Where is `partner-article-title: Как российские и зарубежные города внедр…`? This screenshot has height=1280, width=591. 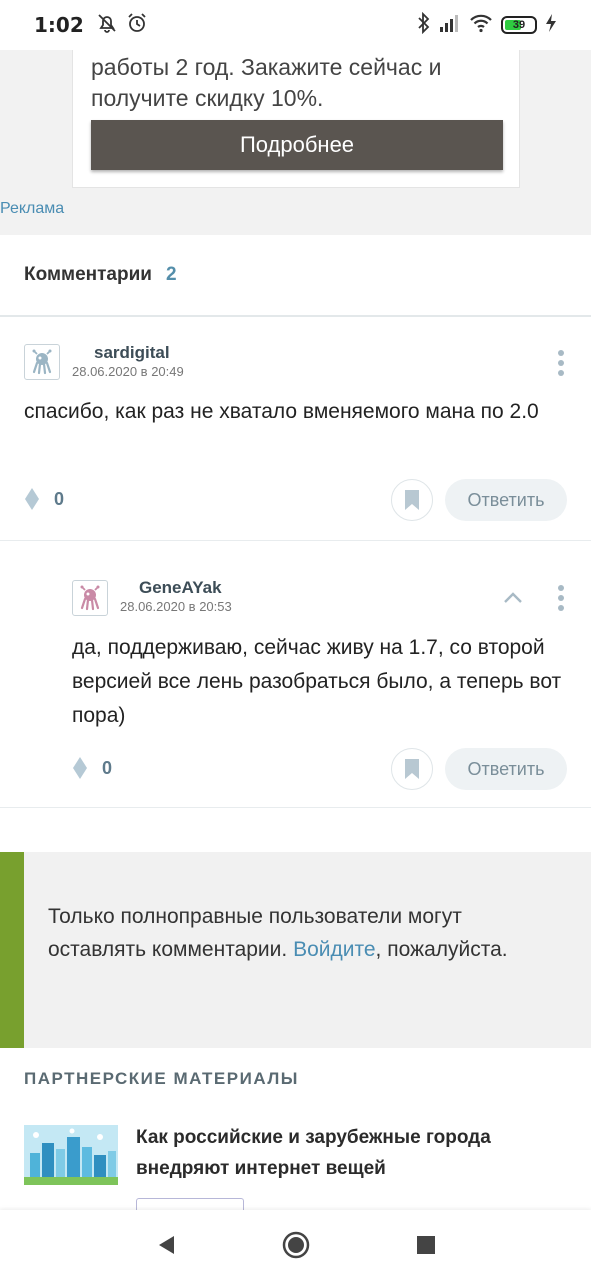 partner-article-title: Как российские и зарубежные города внедр… is located at coordinates (336, 1153).